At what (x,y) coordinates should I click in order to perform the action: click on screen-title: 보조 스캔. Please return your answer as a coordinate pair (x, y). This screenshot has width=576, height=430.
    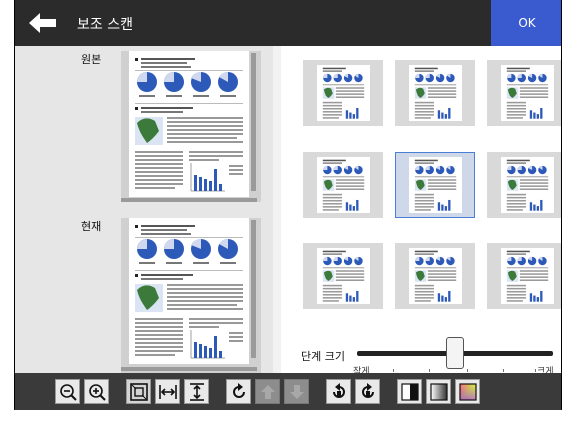
    Looking at the image, I should click on (105, 25).